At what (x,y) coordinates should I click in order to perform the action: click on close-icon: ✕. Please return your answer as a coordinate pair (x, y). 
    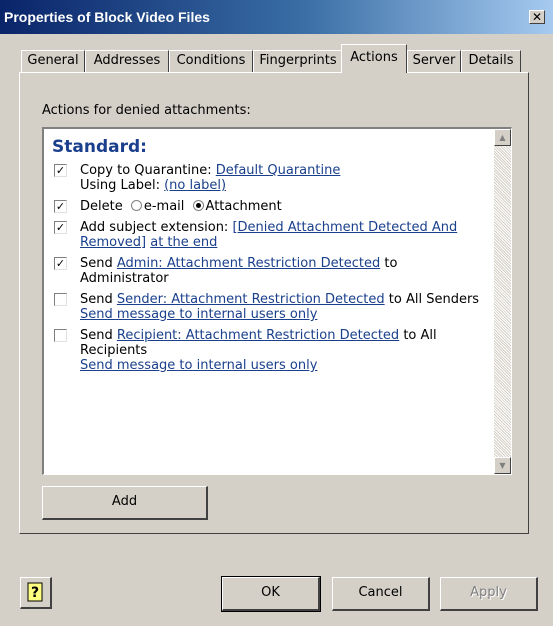
    Looking at the image, I should click on (537, 17).